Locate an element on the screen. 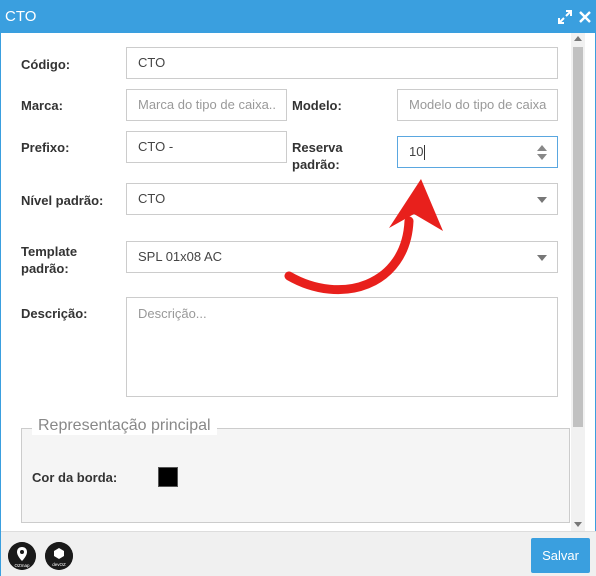 The image size is (596, 576). reserva-label-line1: Reserva is located at coordinates (317, 147).